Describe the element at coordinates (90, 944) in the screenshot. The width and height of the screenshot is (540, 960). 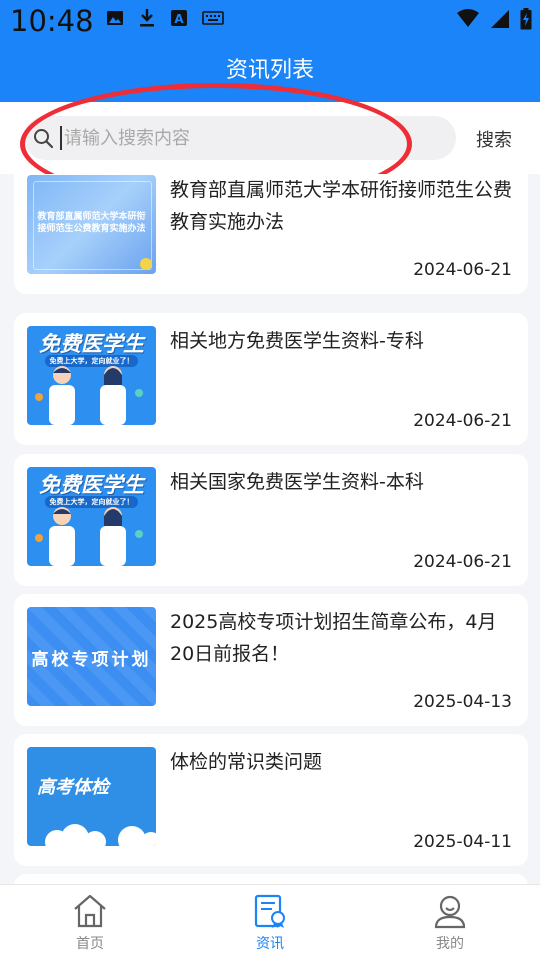
I see `nav-label-home: 首页` at that location.